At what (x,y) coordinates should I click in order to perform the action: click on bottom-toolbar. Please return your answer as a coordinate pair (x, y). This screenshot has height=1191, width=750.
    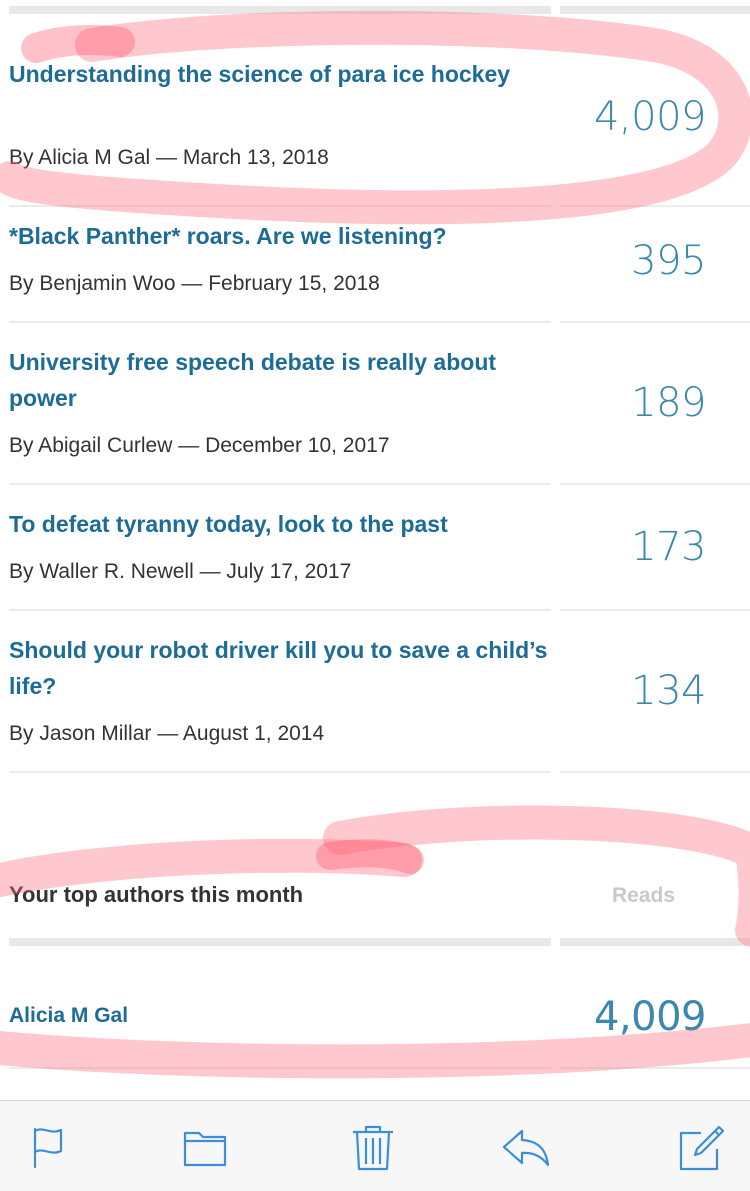
    Looking at the image, I should click on (375, 1145).